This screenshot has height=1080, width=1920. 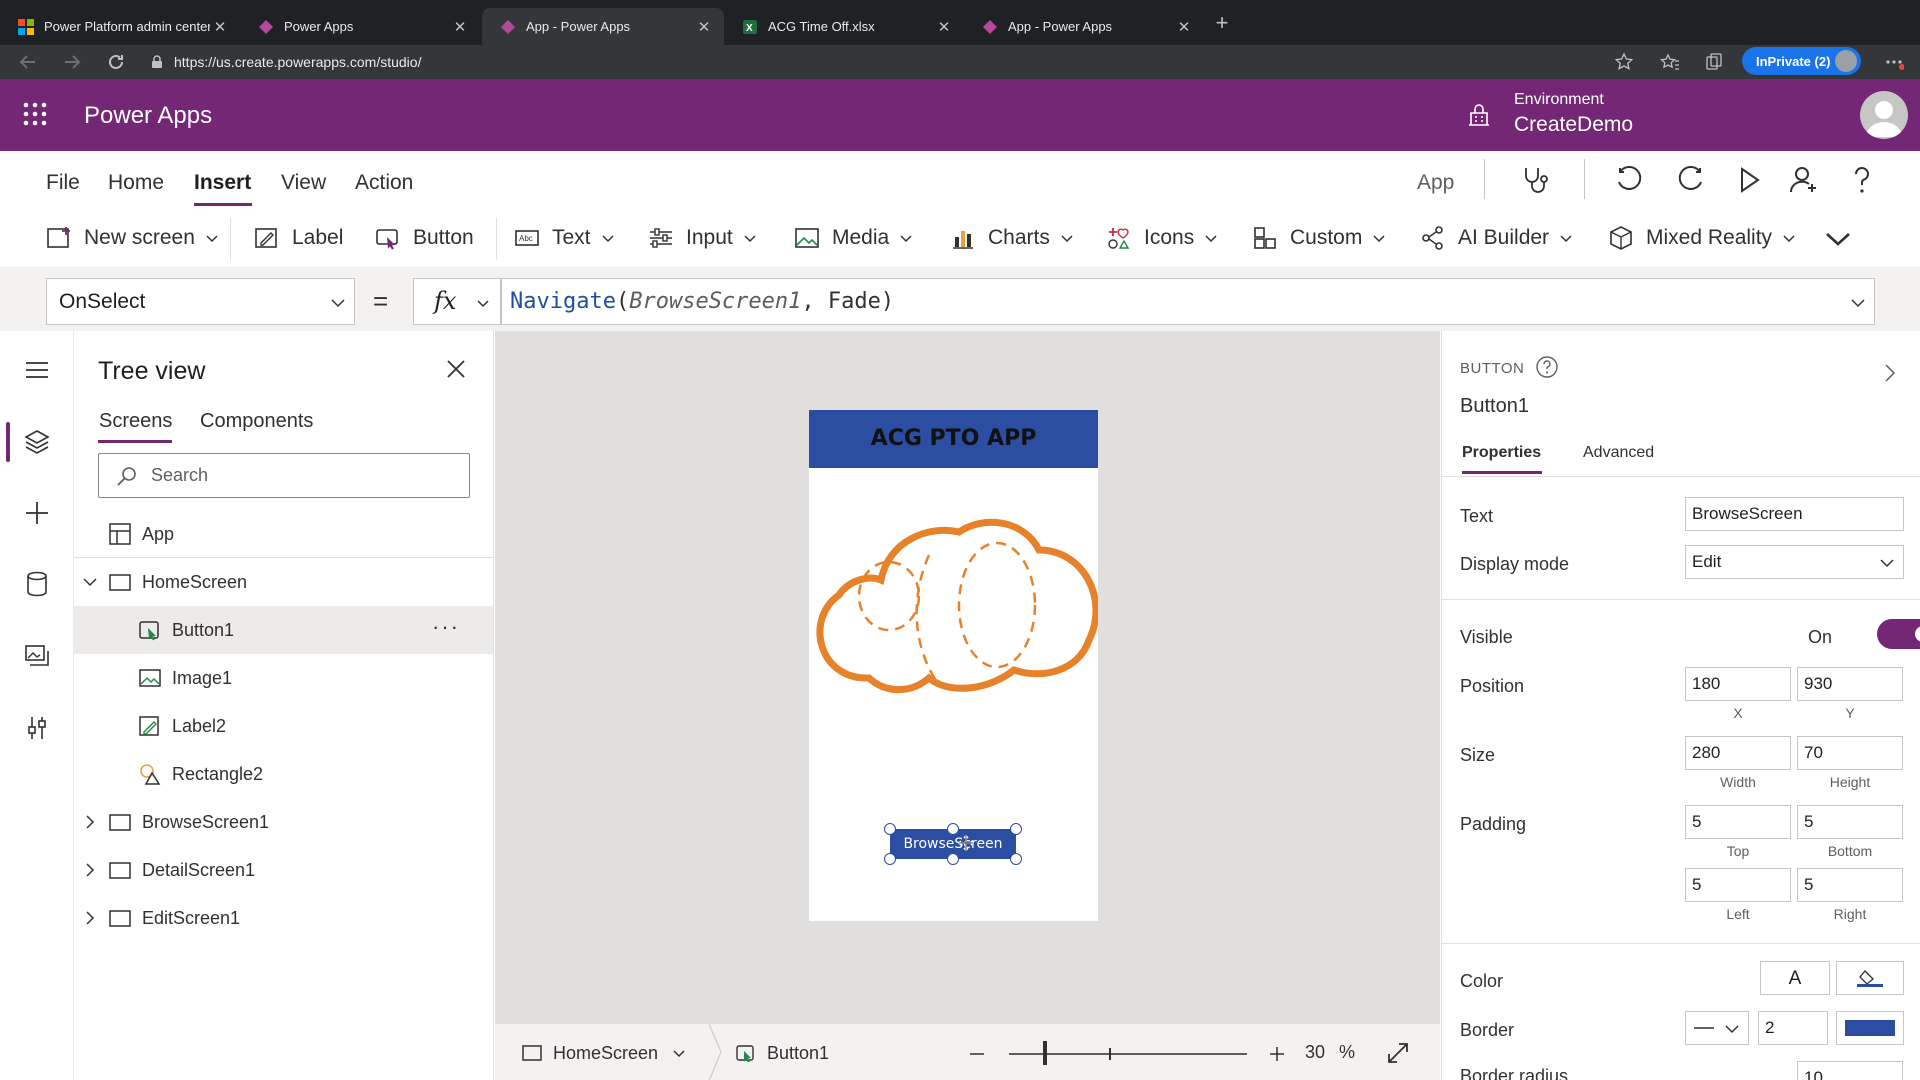 What do you see at coordinates (360, 26) in the screenshot?
I see `tab-power-apps: Power Apps ✕` at bounding box center [360, 26].